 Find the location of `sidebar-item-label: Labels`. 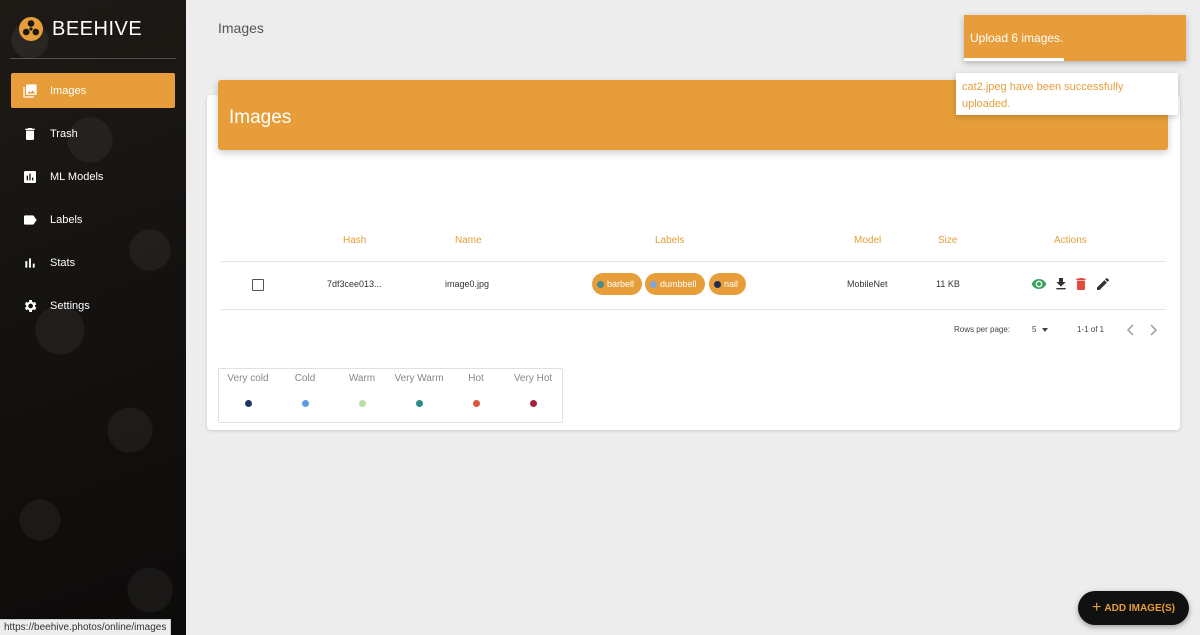

sidebar-item-label: Labels is located at coordinates (66, 219).